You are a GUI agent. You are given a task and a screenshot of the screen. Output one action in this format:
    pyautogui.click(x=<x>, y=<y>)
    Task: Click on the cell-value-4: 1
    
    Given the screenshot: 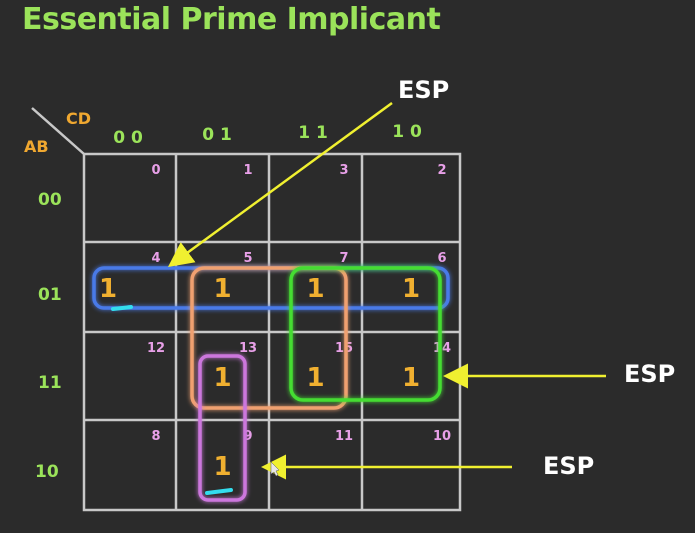 What is the action you would take?
    pyautogui.click(x=108, y=289)
    